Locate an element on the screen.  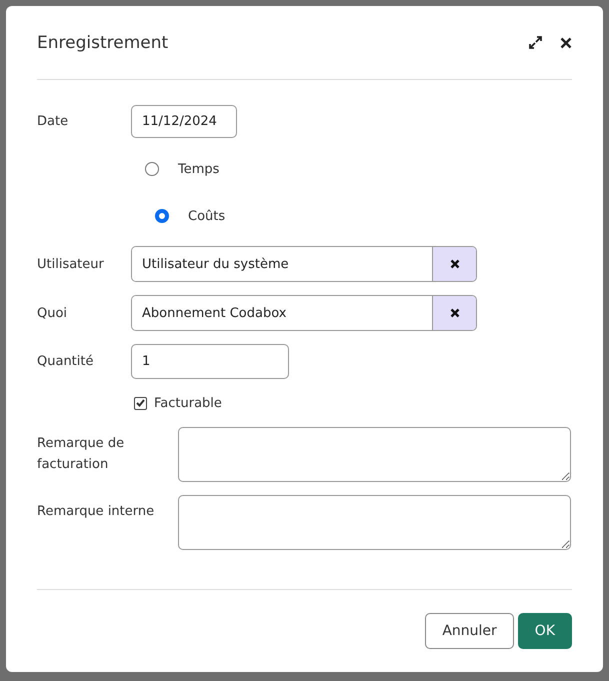
field-label: Quoi is located at coordinates (52, 313).